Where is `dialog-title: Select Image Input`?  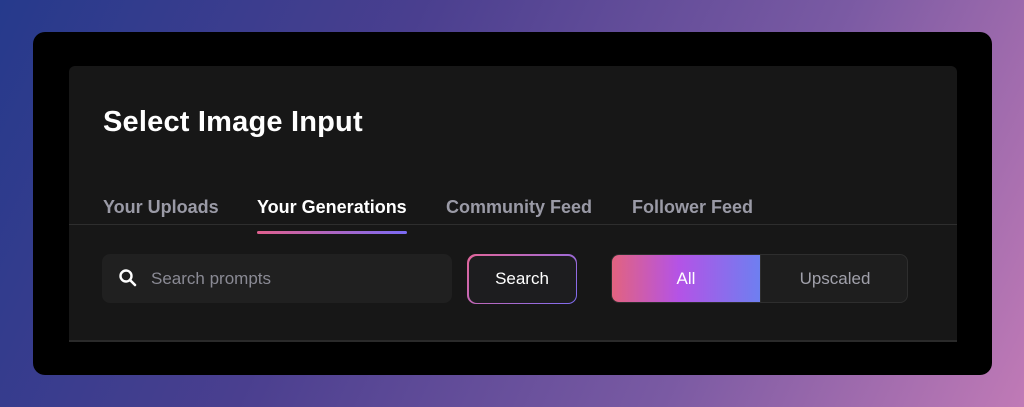
dialog-title: Select Image Input is located at coordinates (233, 122).